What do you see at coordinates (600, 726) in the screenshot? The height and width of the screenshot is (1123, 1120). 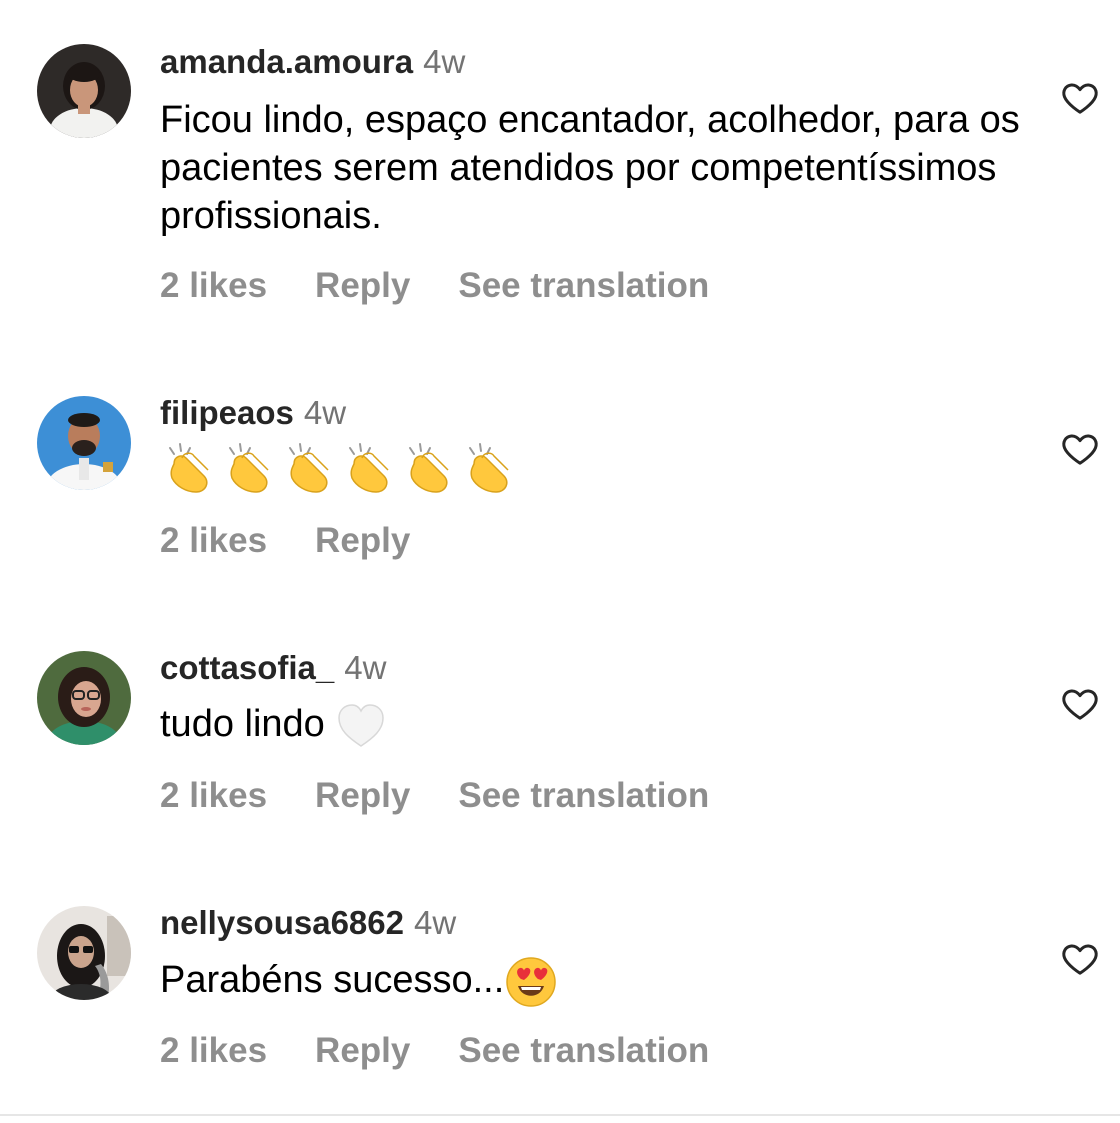 I see `comment-text: tudo lindo` at bounding box center [600, 726].